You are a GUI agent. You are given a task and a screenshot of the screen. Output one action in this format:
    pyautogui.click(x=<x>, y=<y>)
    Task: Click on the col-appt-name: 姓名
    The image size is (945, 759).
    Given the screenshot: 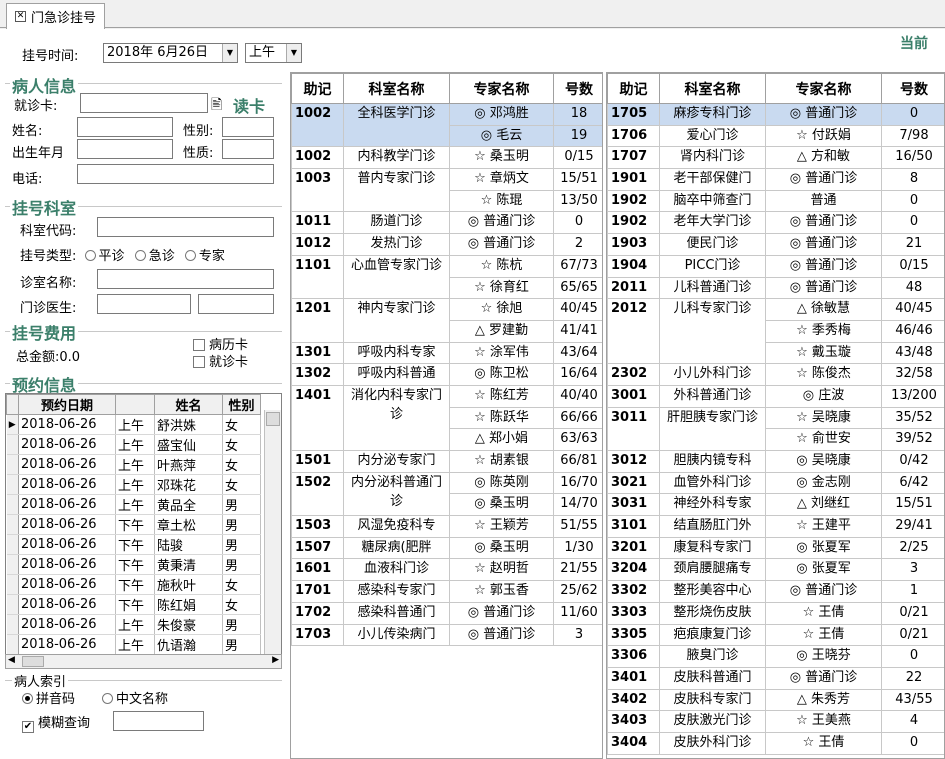 What is the action you would take?
    pyautogui.click(x=188, y=404)
    